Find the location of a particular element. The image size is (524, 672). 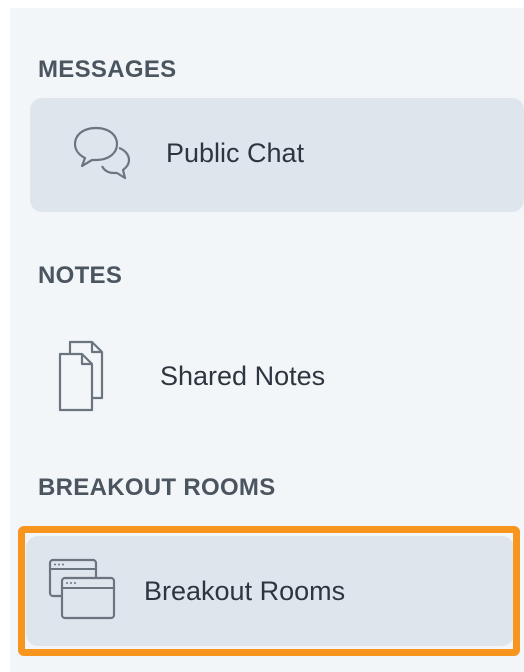

public-chat-label: Public Chat is located at coordinates (235, 153).